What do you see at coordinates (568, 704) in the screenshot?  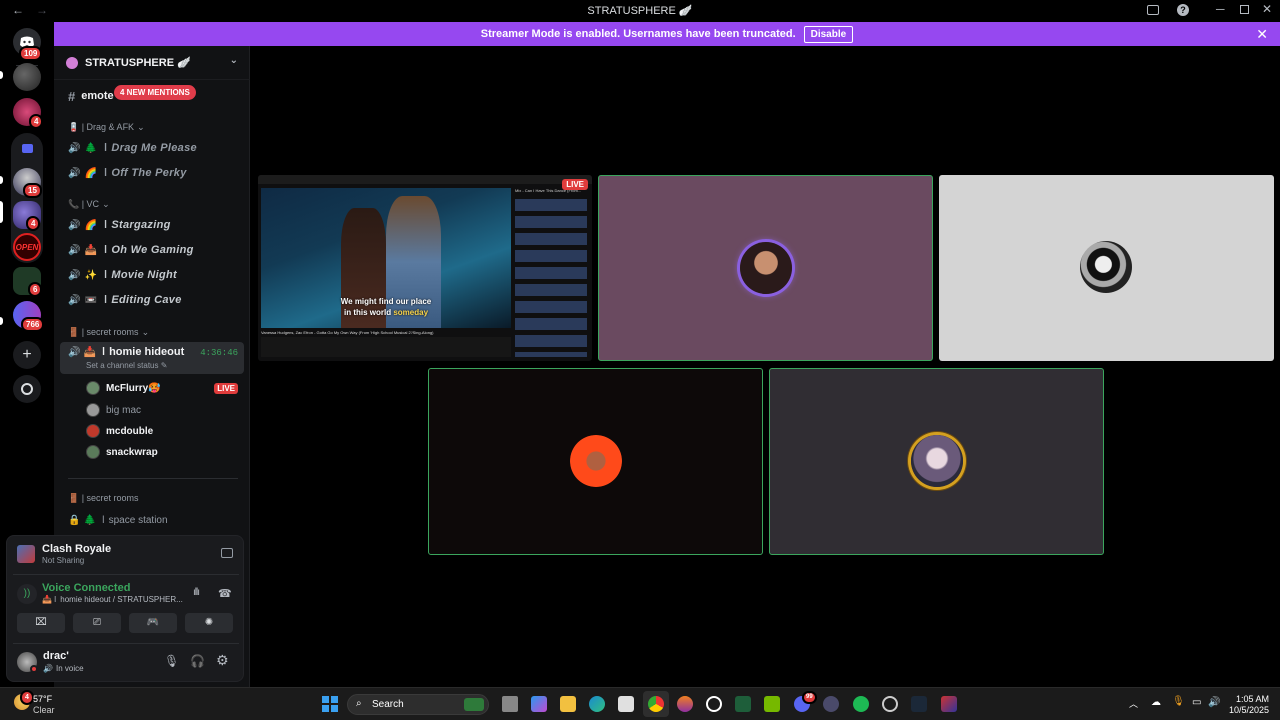 I see `file-explorer-icon` at bounding box center [568, 704].